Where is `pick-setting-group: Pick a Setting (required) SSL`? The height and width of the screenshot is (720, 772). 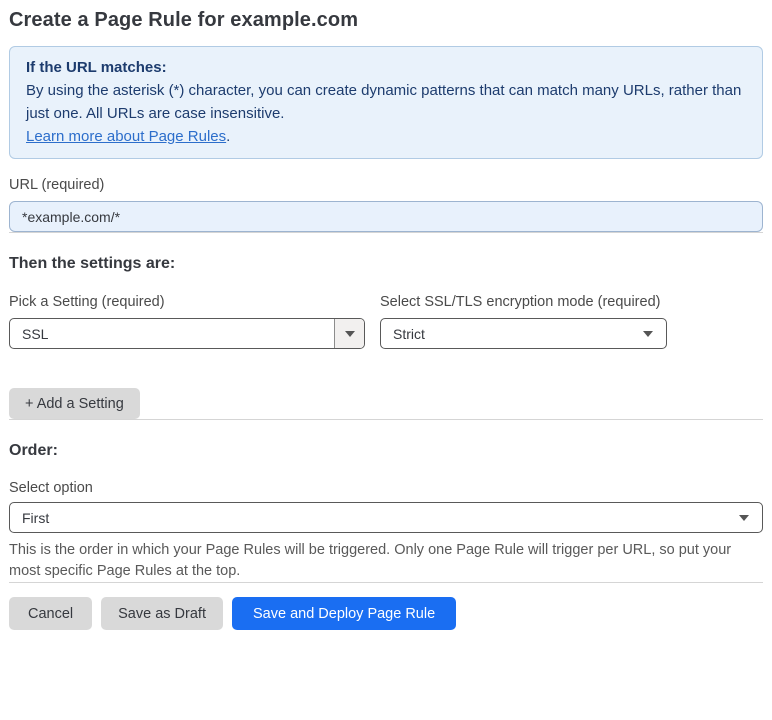 pick-setting-group: Pick a Setting (required) SSL is located at coordinates (187, 321).